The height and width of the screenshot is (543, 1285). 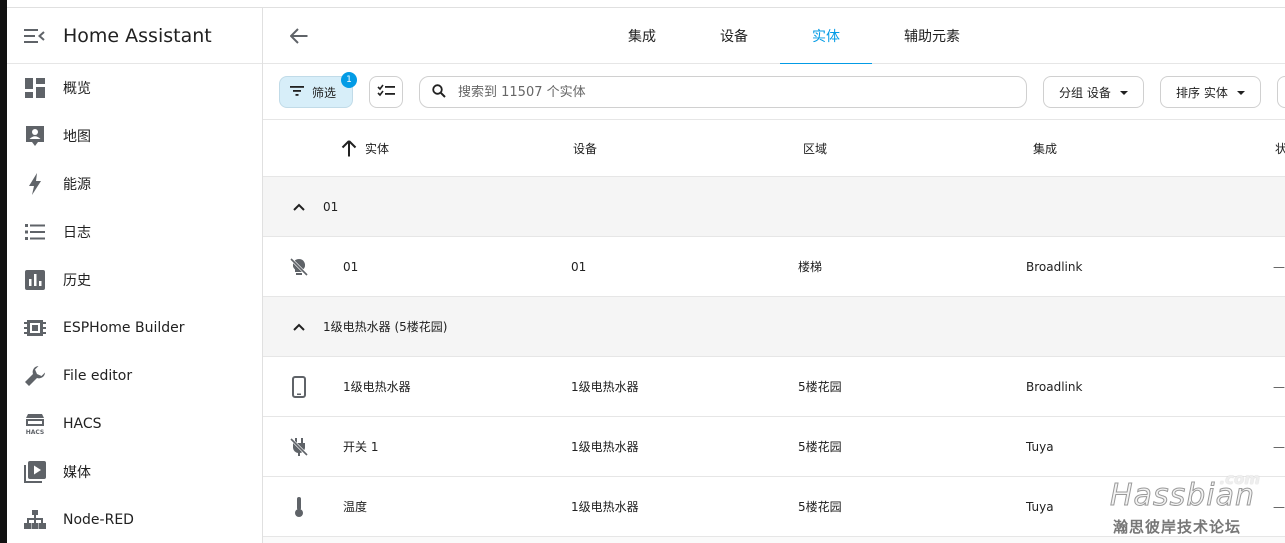 I want to click on lightbulb-off-icon, so click(x=299, y=266).